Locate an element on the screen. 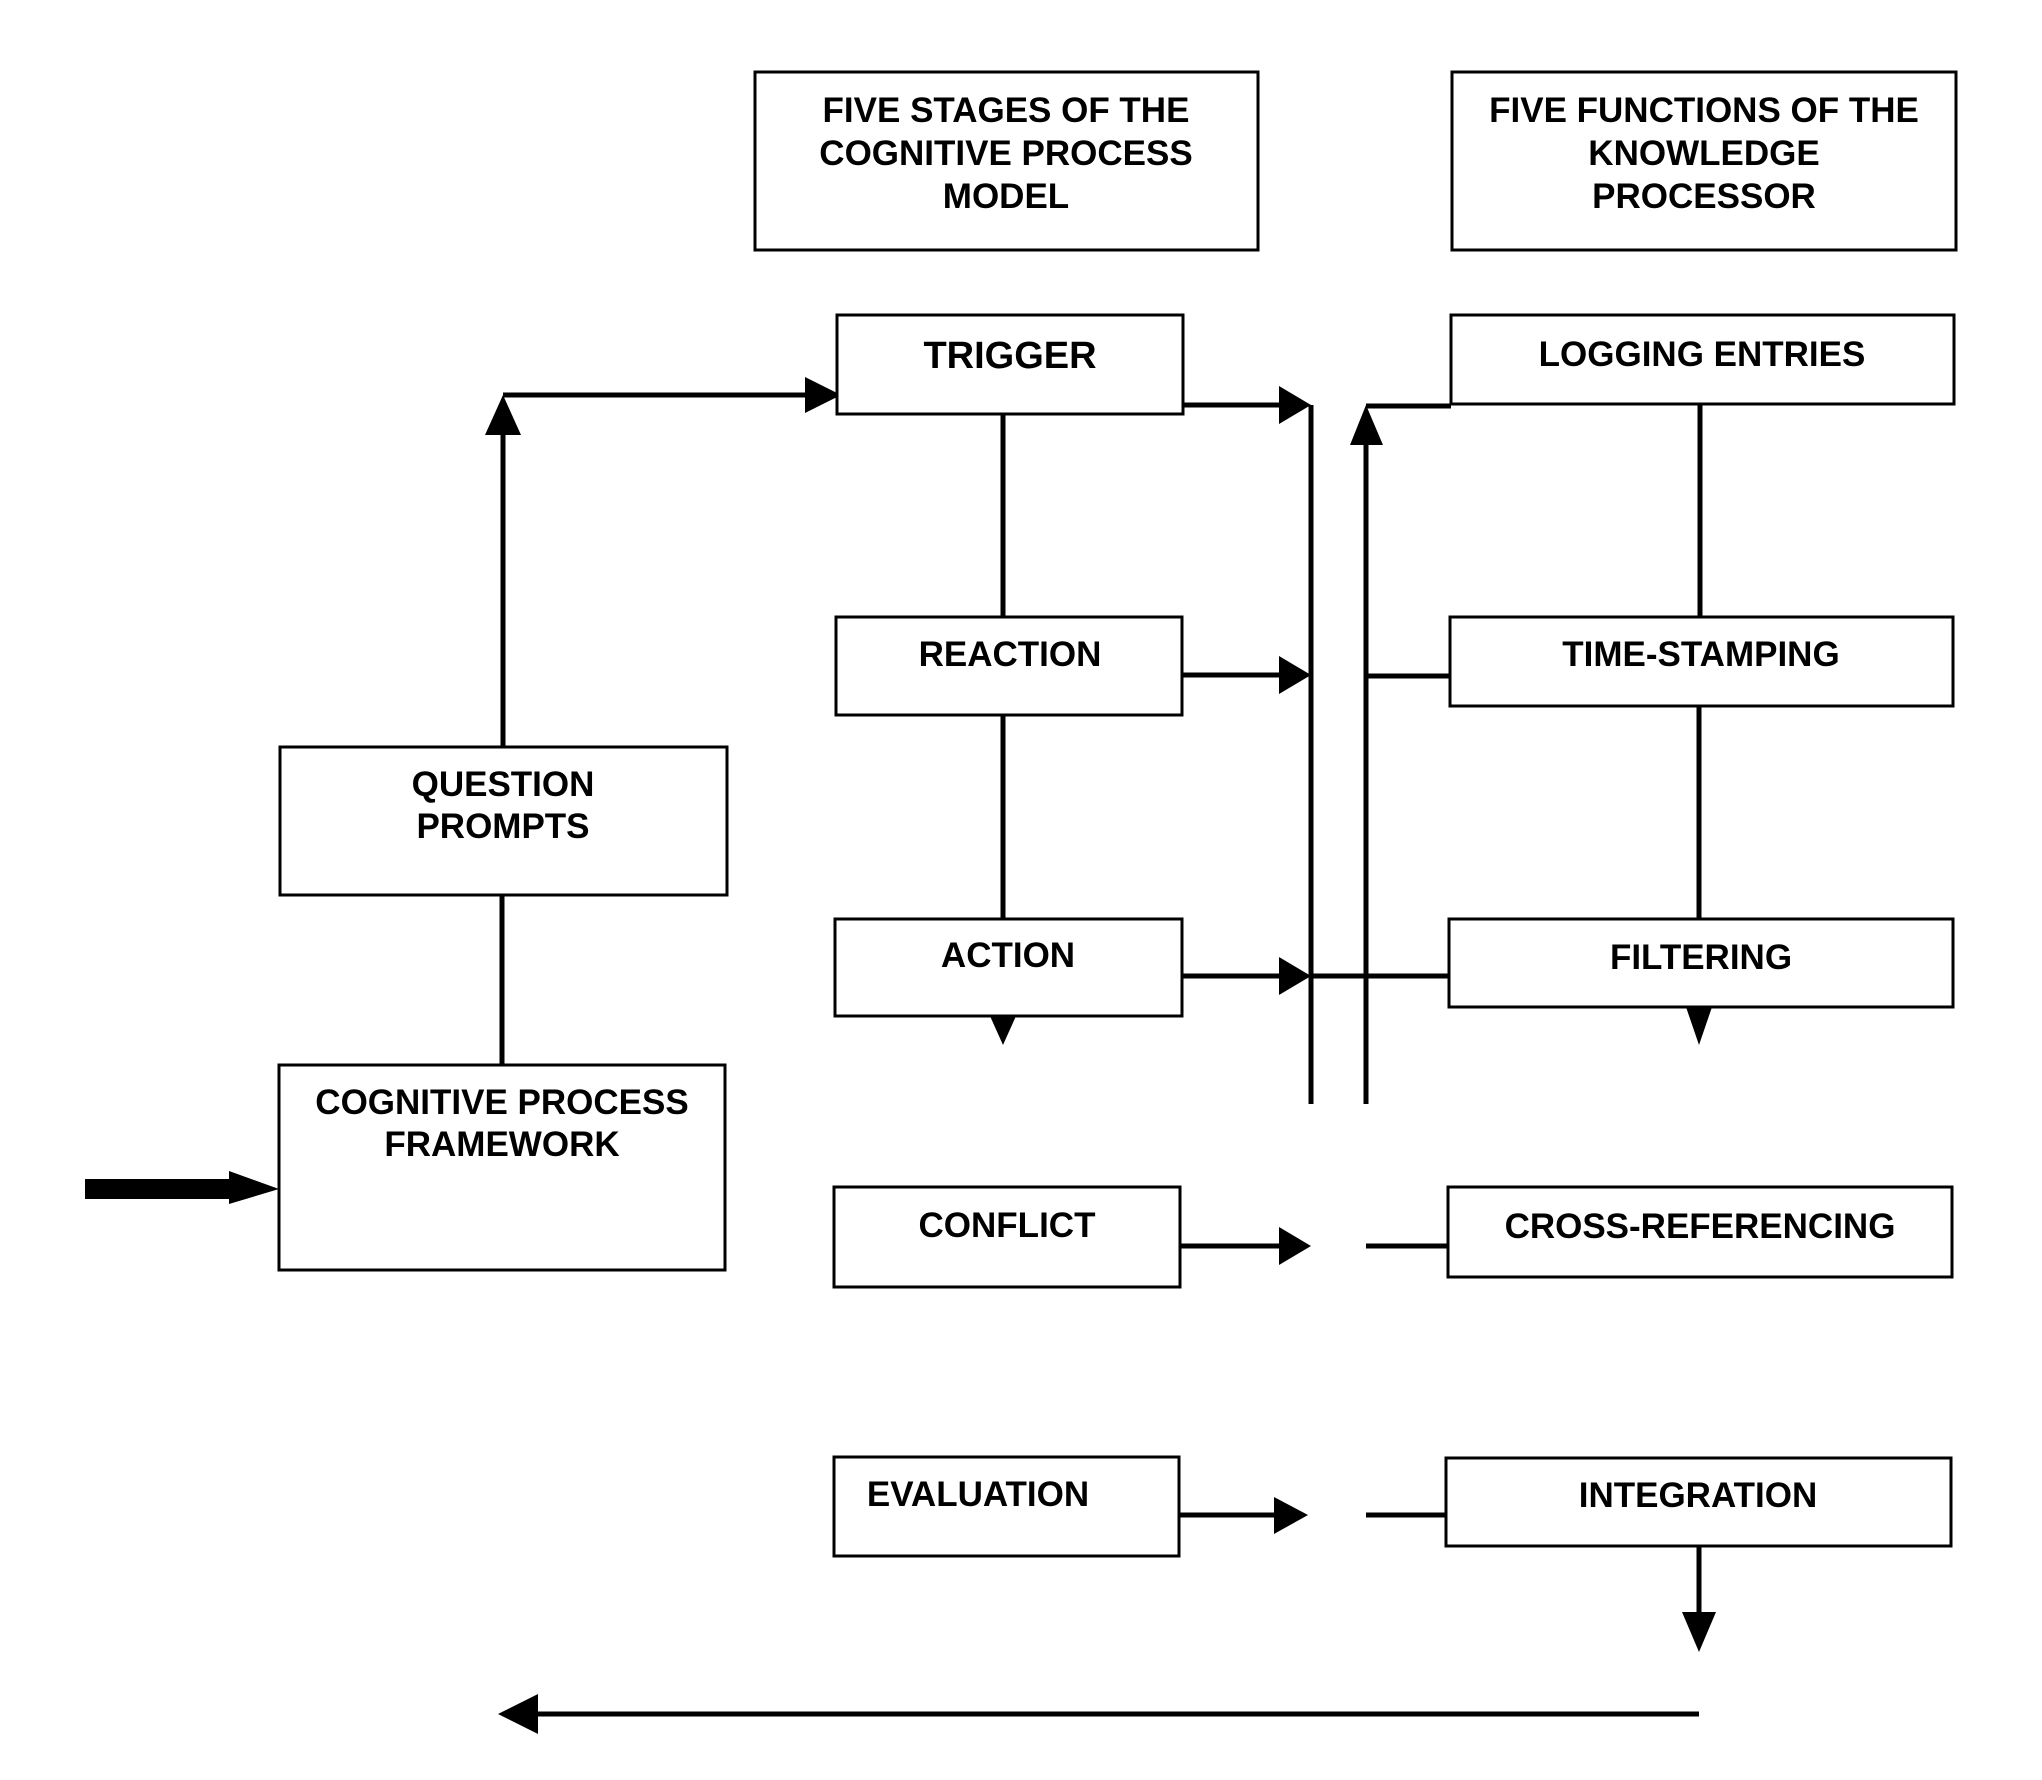 This screenshot has height=1780, width=2042. header-cognitive-model-line-3: MODEL is located at coordinates (1006, 196).